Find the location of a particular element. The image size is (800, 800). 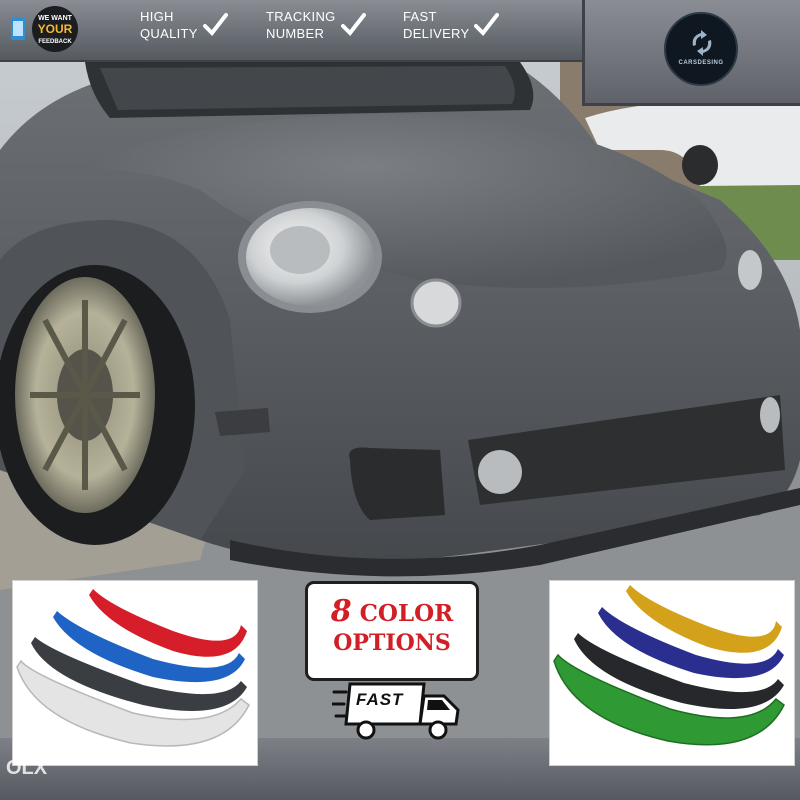

watermark: OLX is located at coordinates (27, 768).